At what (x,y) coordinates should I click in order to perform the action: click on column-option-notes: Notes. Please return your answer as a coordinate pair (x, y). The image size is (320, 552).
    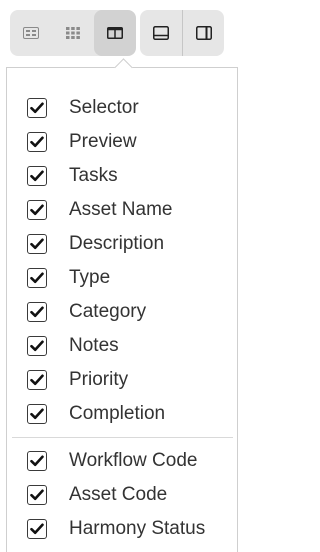
    Looking at the image, I should click on (99, 346).